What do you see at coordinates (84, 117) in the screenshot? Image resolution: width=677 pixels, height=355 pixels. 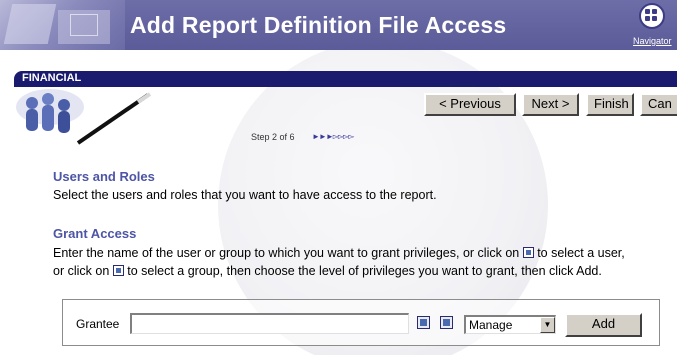 I see `wizard-people-icon` at bounding box center [84, 117].